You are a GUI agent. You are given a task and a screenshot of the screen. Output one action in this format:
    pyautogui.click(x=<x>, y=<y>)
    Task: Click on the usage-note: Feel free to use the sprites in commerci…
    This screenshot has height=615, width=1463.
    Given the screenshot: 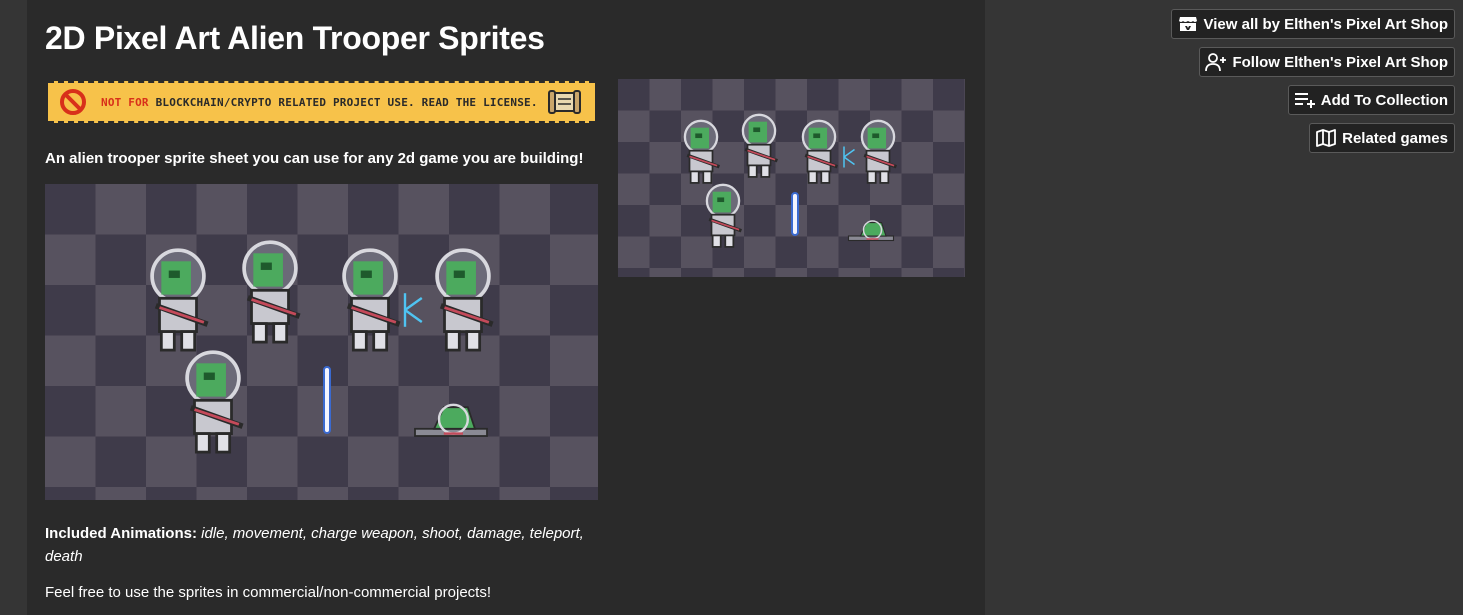 What is the action you would take?
    pyautogui.click(x=268, y=592)
    